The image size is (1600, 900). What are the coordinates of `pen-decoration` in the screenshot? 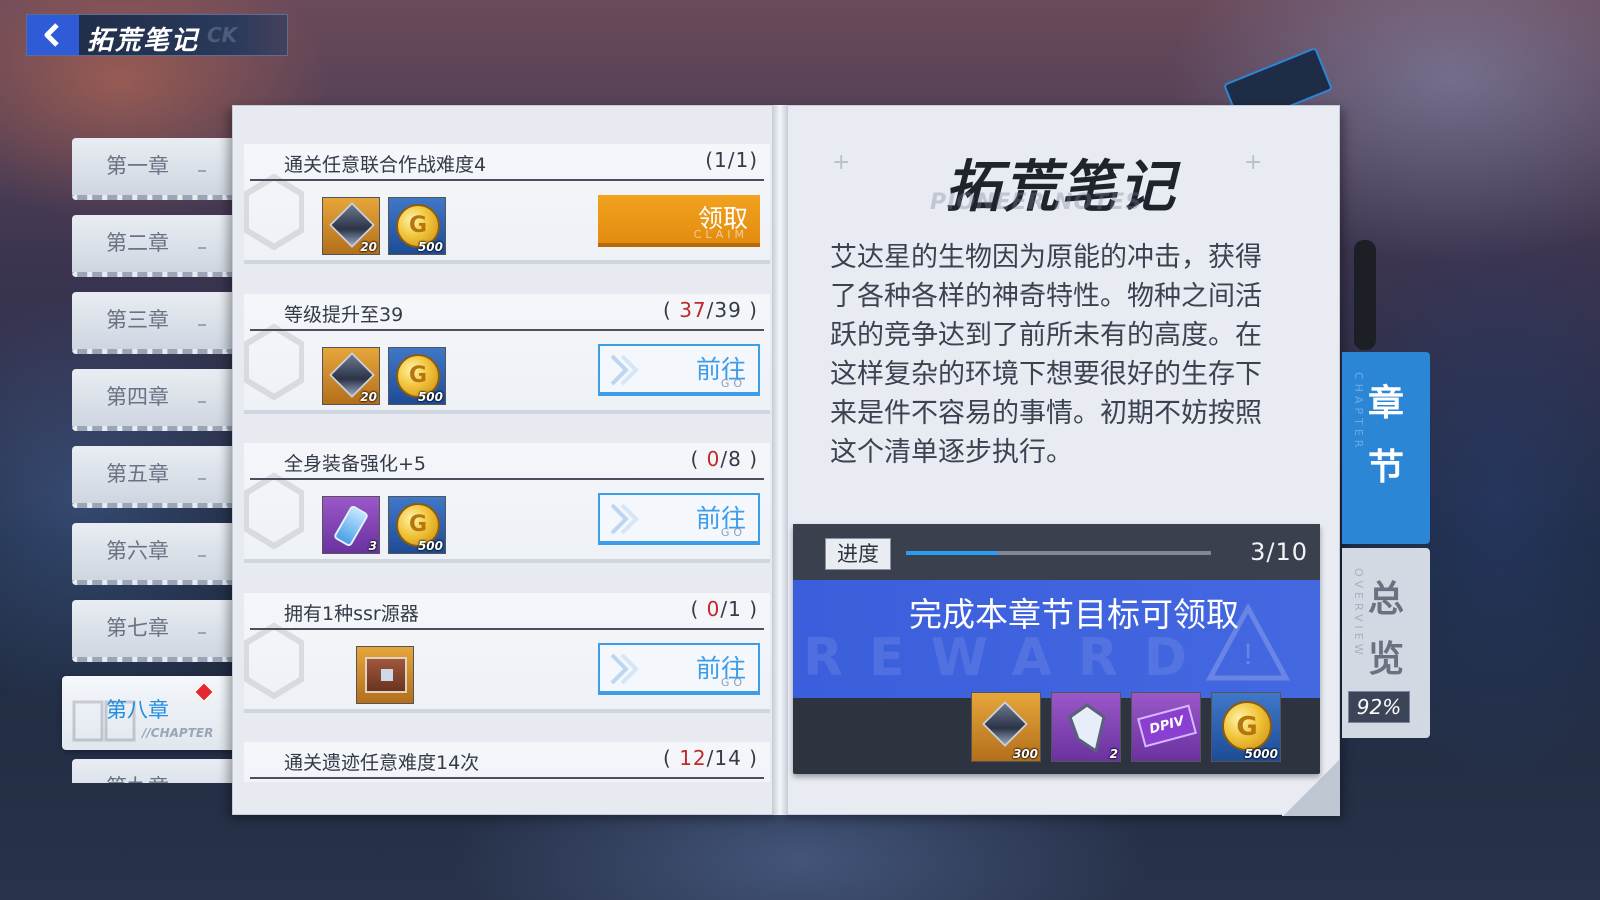 It's located at (1365, 295).